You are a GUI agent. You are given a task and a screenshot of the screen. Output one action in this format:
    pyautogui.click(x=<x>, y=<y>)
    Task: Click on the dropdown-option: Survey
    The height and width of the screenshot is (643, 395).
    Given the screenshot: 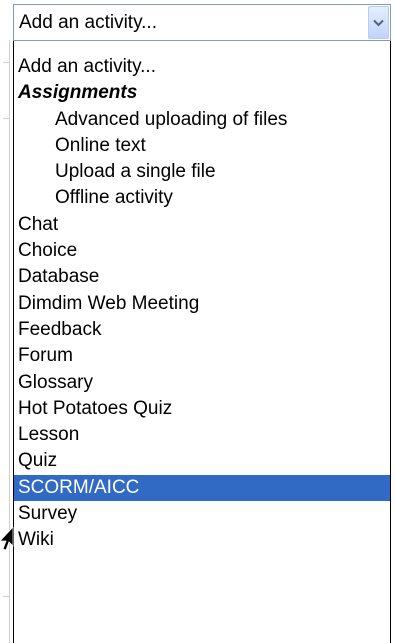 What is the action you would take?
    pyautogui.click(x=202, y=514)
    